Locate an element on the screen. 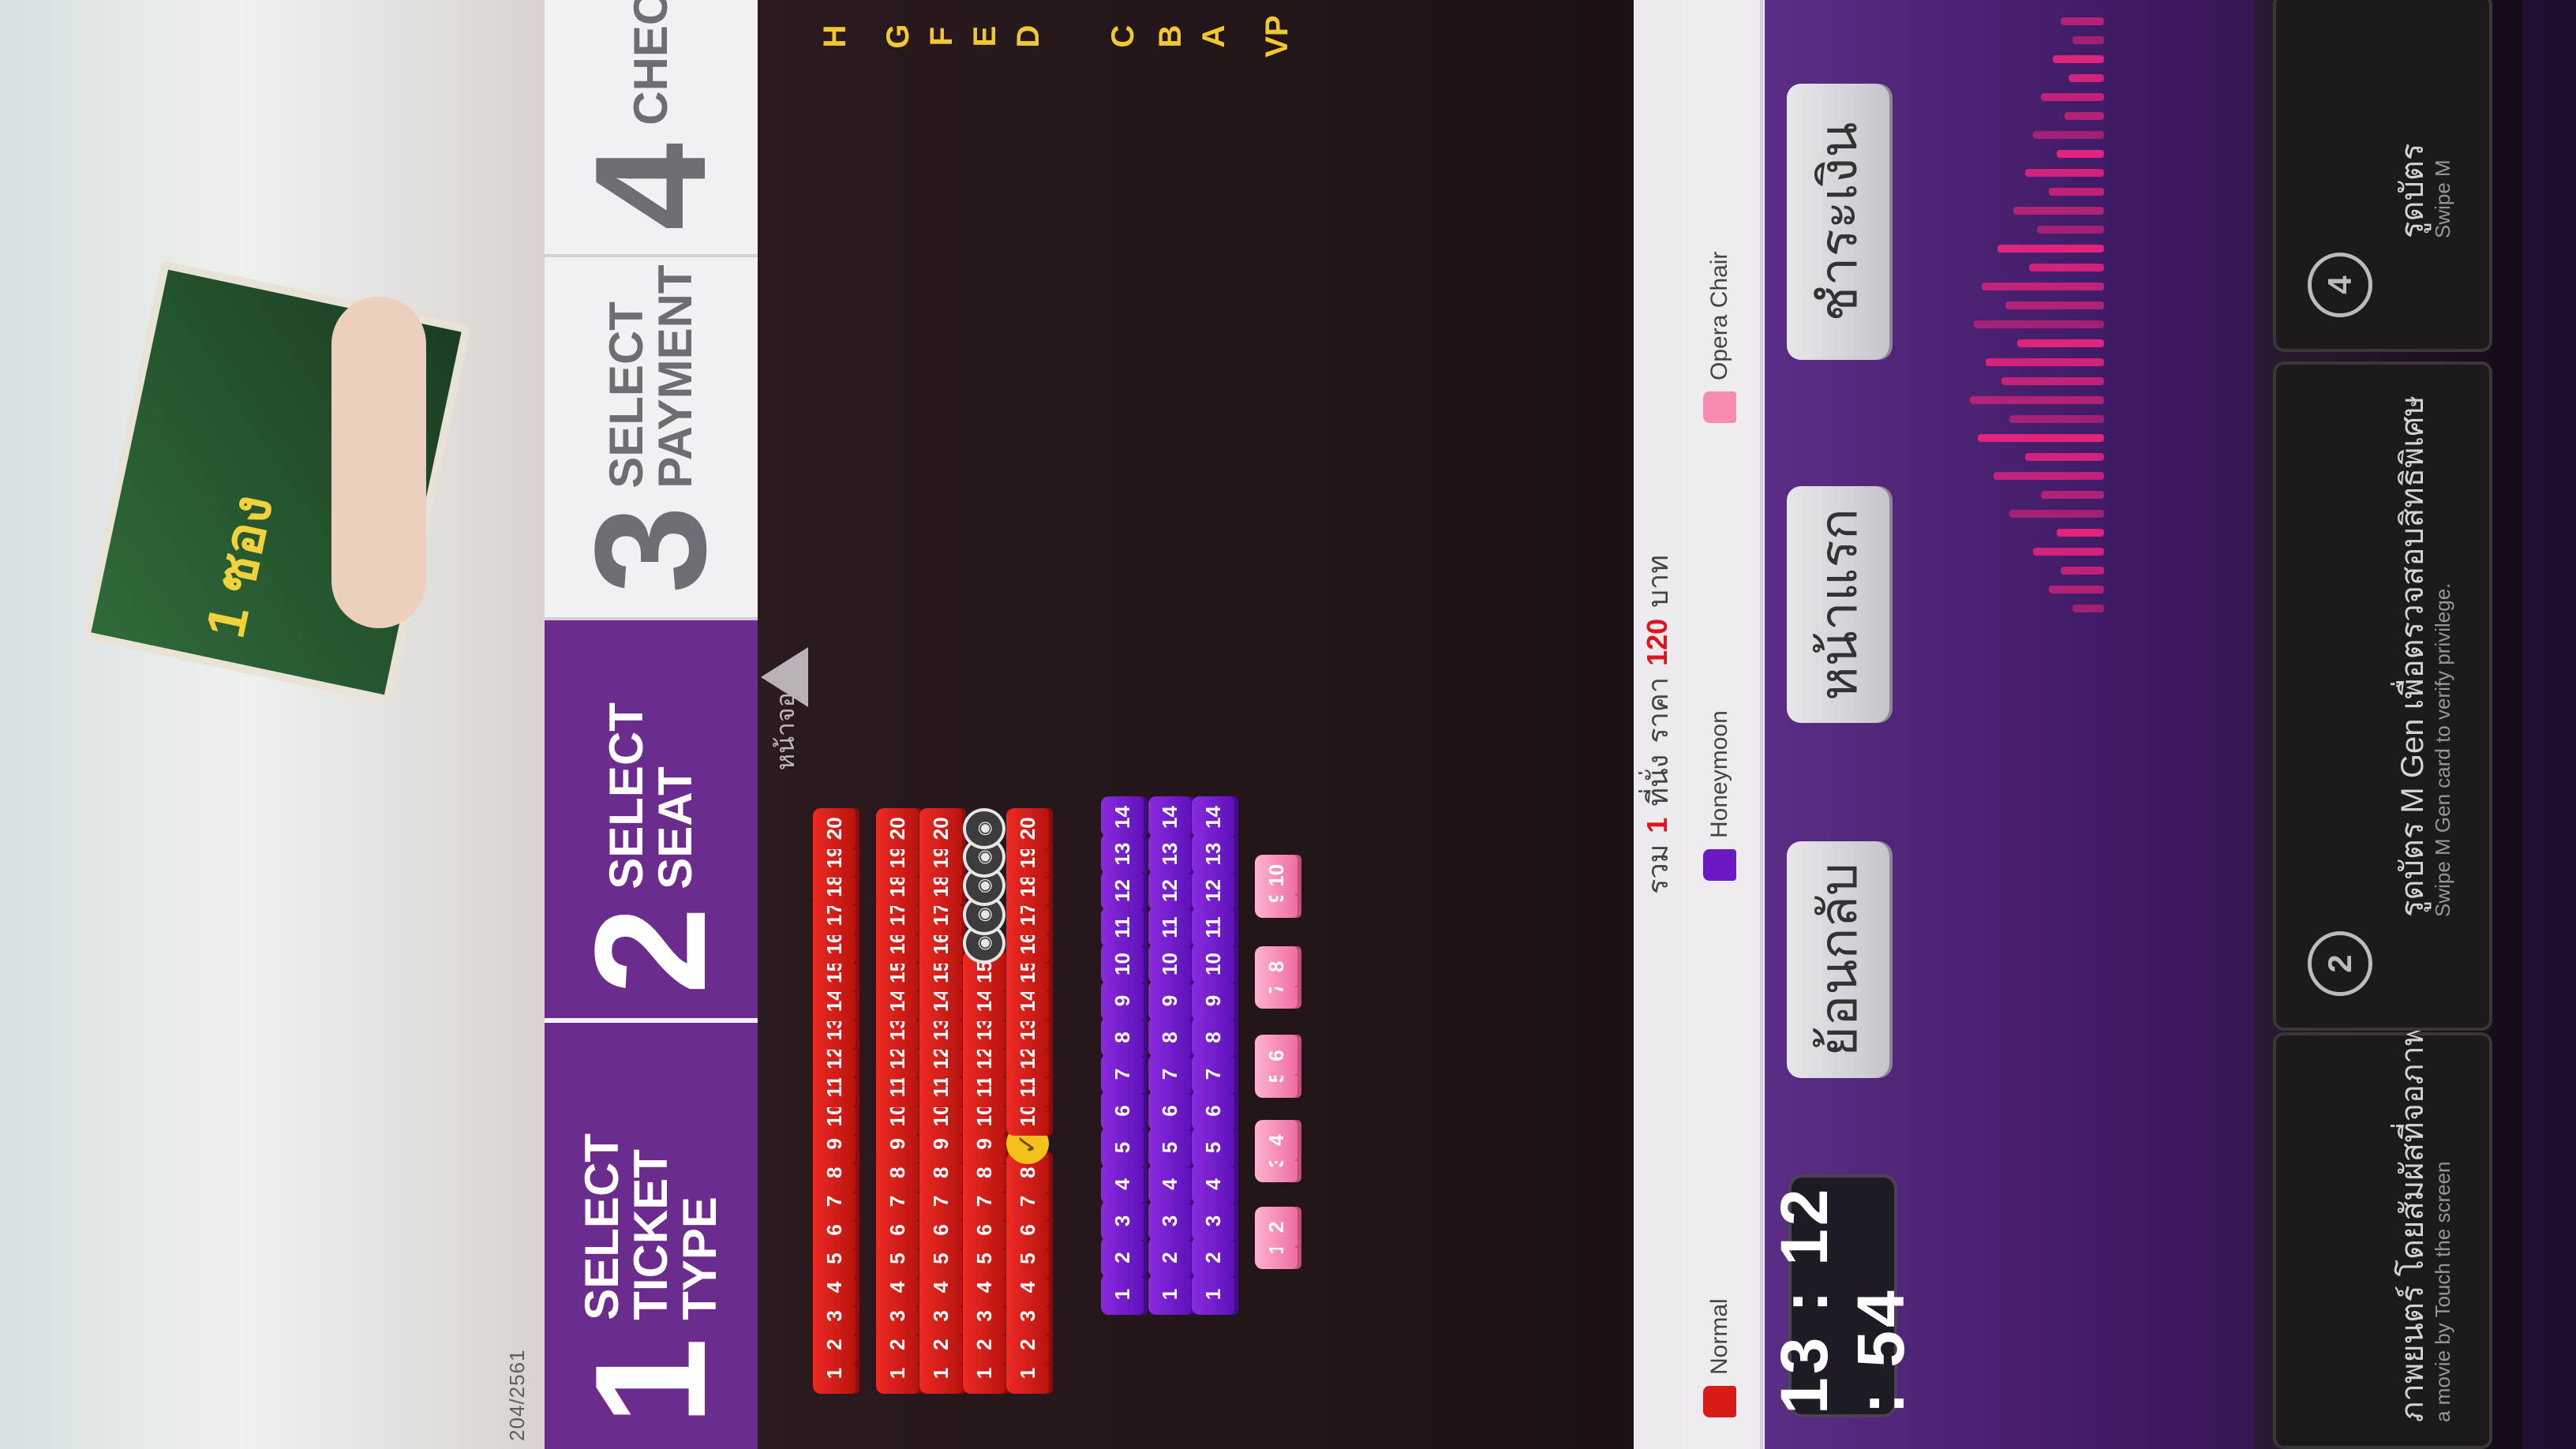  seat-VP-2: 2 is located at coordinates (1276, 1227).